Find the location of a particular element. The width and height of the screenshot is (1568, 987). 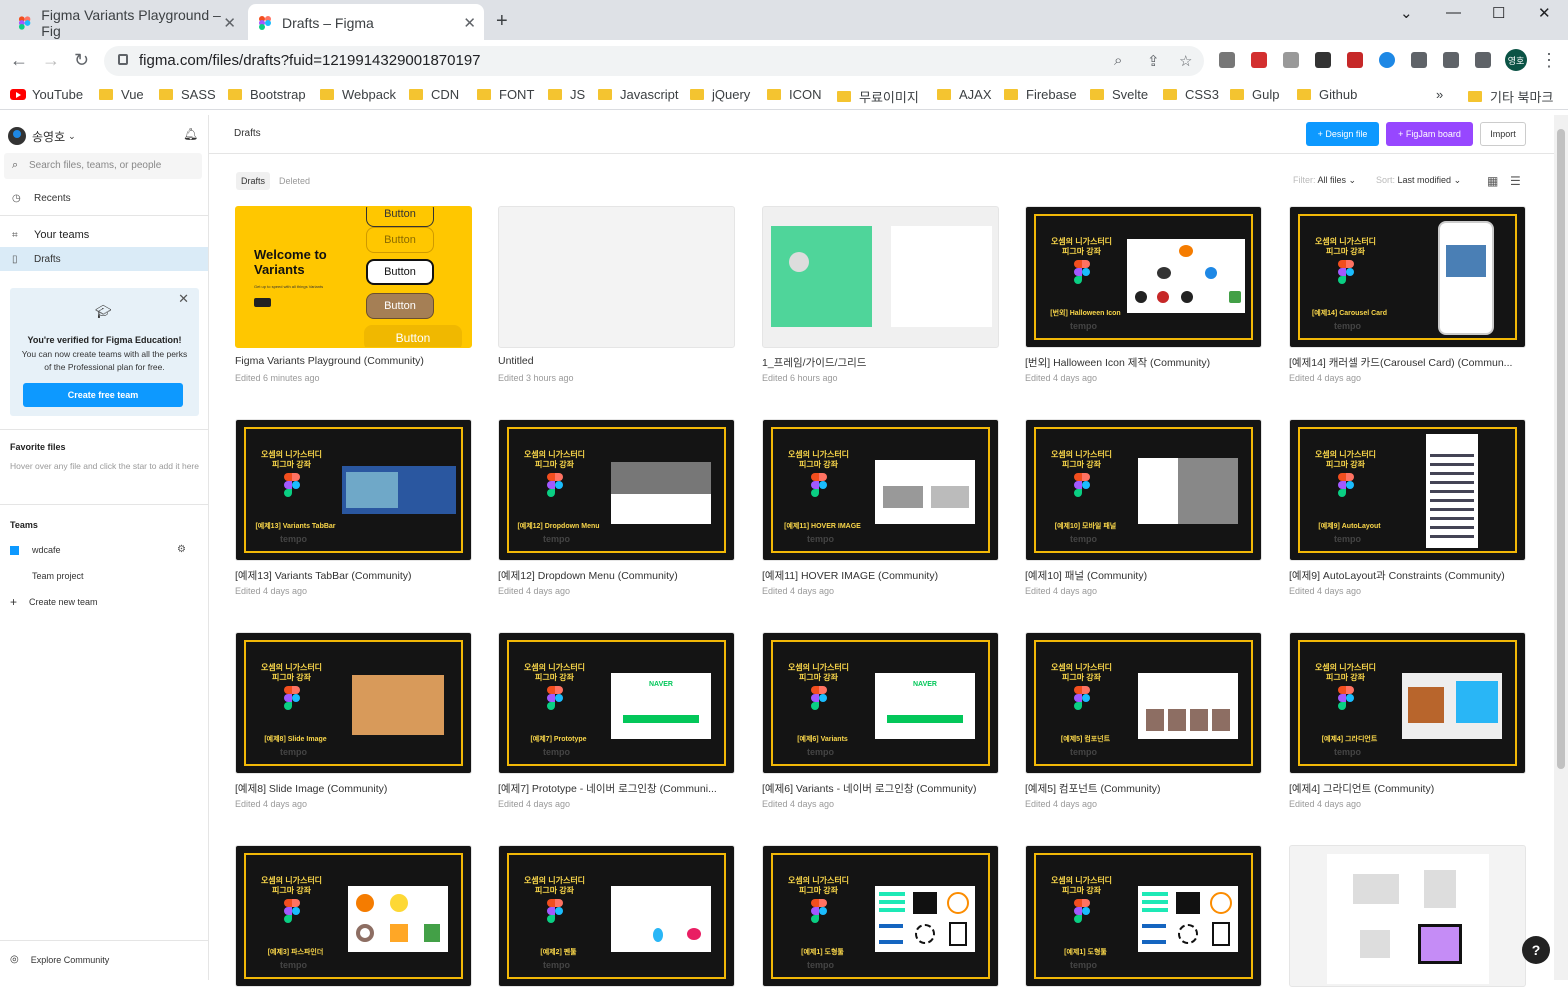

ghost-icon is located at coordinates (1211, 273).